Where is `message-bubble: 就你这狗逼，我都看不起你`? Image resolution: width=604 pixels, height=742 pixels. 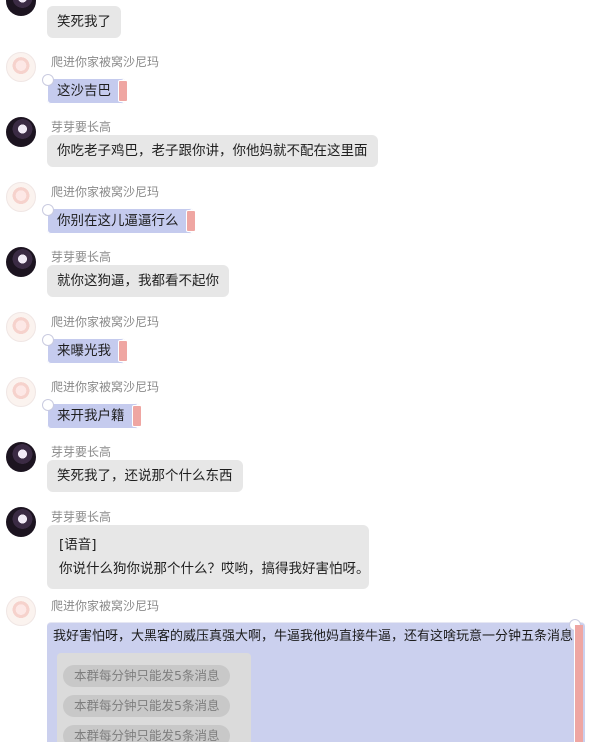 message-bubble: 就你这狗逼，我都看不起你 is located at coordinates (138, 281).